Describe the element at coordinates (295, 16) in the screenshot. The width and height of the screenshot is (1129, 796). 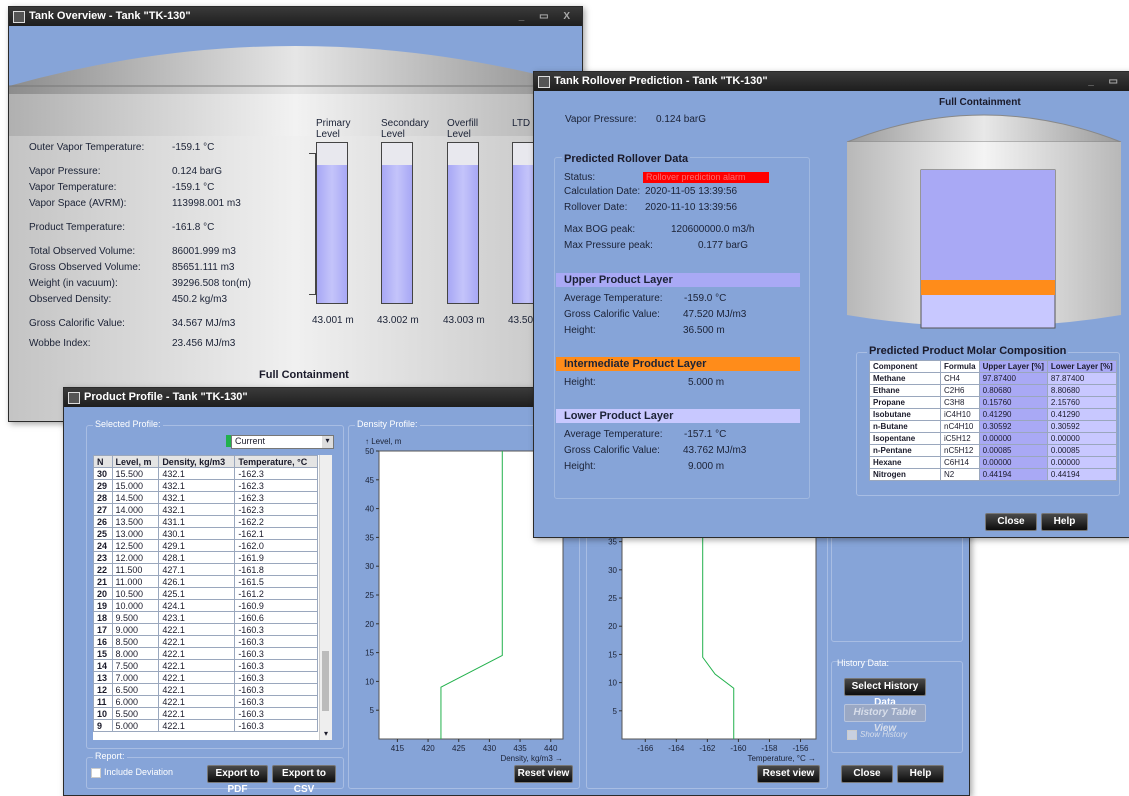
I see `overview-titlebar: Tank Overview - Tank "TK-130" _ ▭ X` at that location.